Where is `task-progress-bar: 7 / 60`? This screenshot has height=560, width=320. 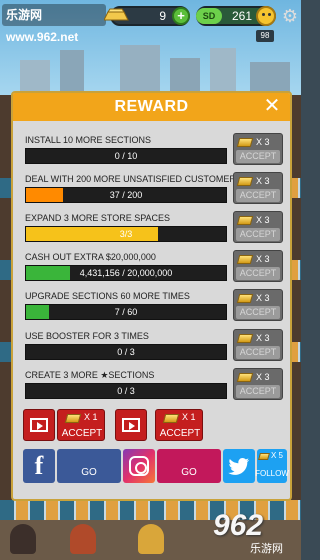 task-progress-bar: 7 / 60 is located at coordinates (126, 312).